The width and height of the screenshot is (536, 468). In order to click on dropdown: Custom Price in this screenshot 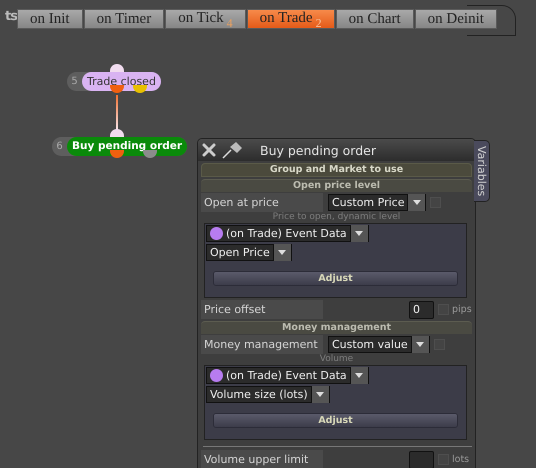, I will do `click(377, 202)`.